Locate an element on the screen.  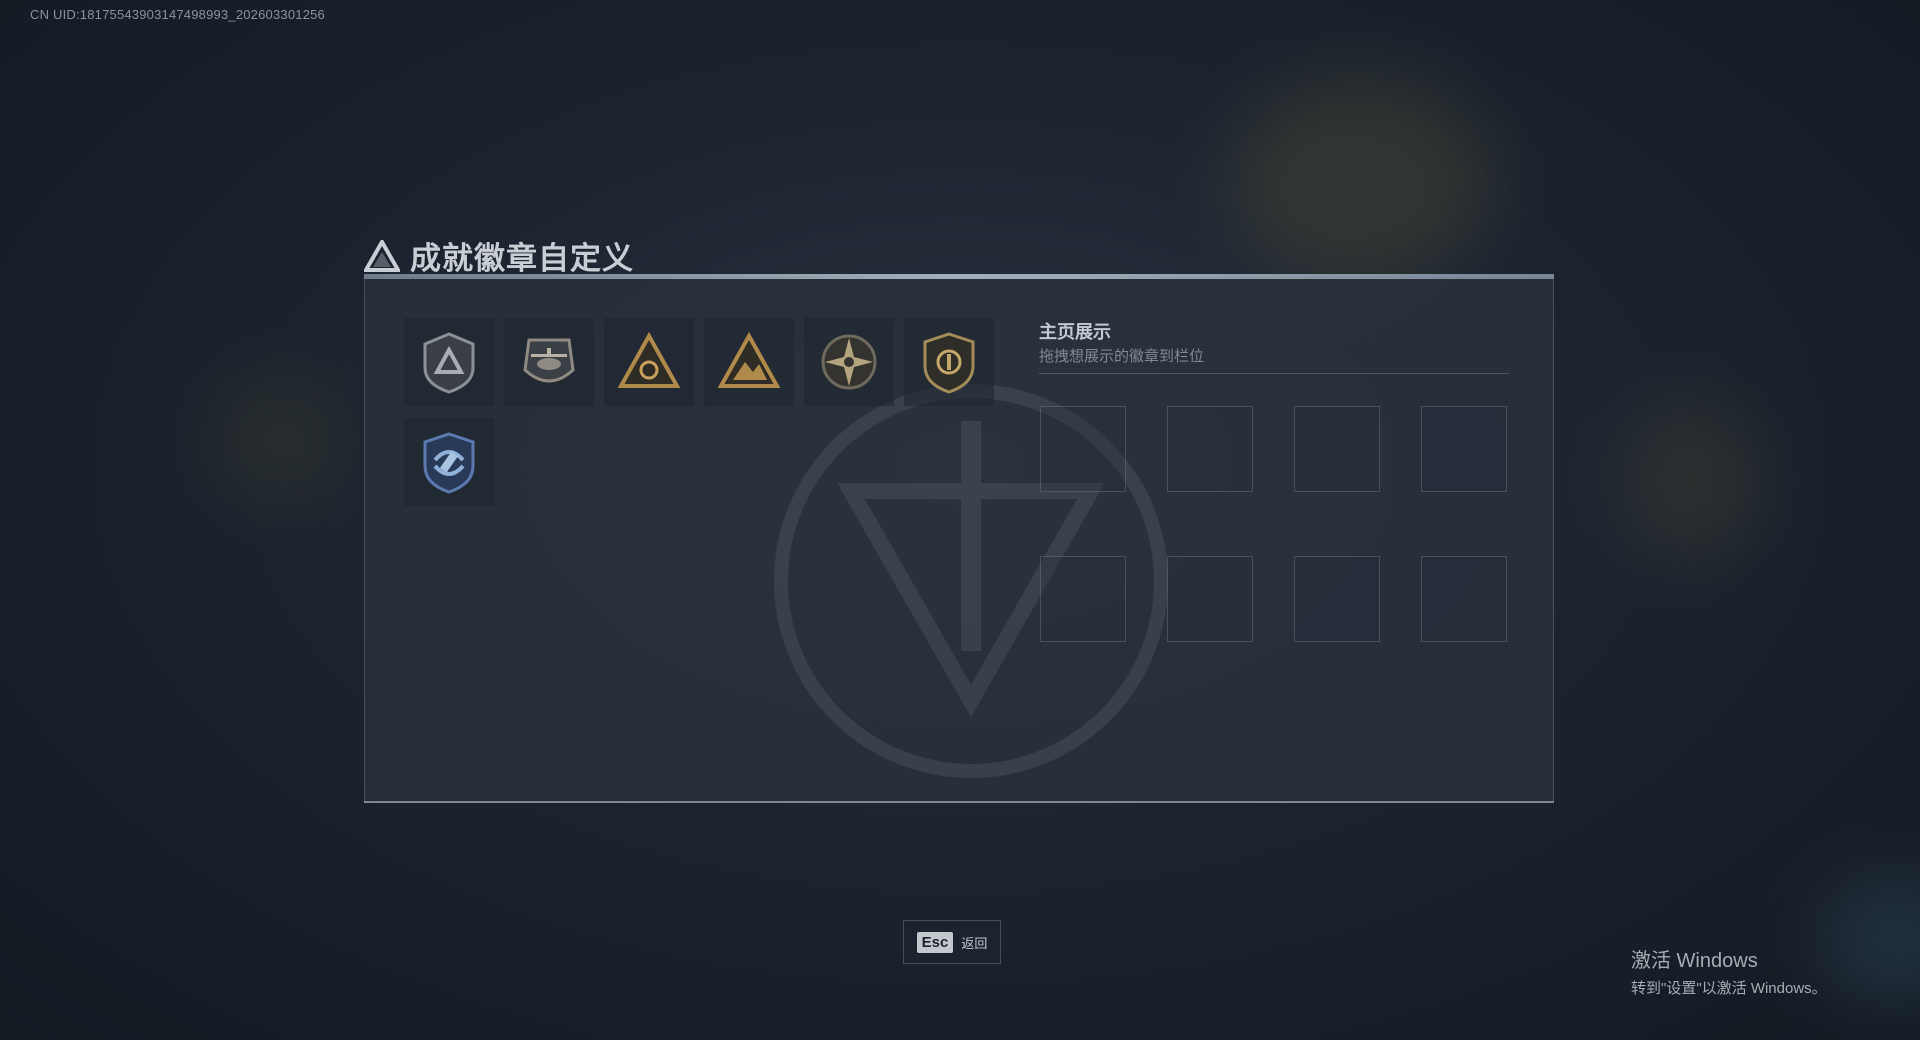
helicopter-badge-icon is located at coordinates (549, 360).